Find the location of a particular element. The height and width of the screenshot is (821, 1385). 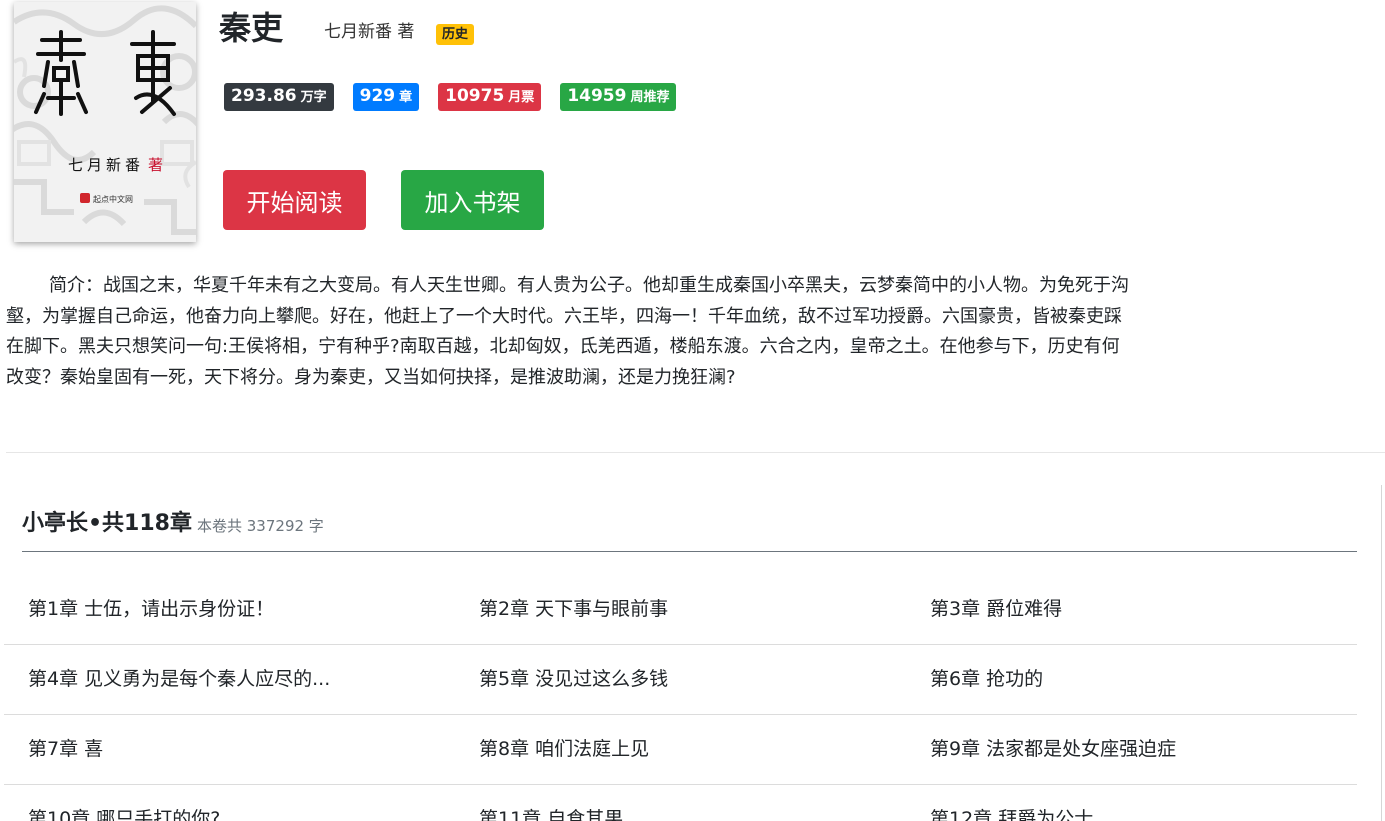

start-reading-button: 开始阅读 is located at coordinates (294, 200).